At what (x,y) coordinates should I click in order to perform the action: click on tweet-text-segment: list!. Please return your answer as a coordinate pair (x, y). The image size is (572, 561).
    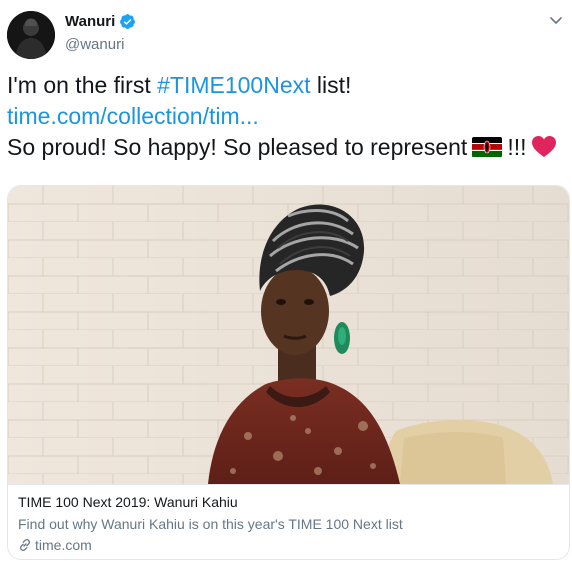
    Looking at the image, I should click on (331, 85).